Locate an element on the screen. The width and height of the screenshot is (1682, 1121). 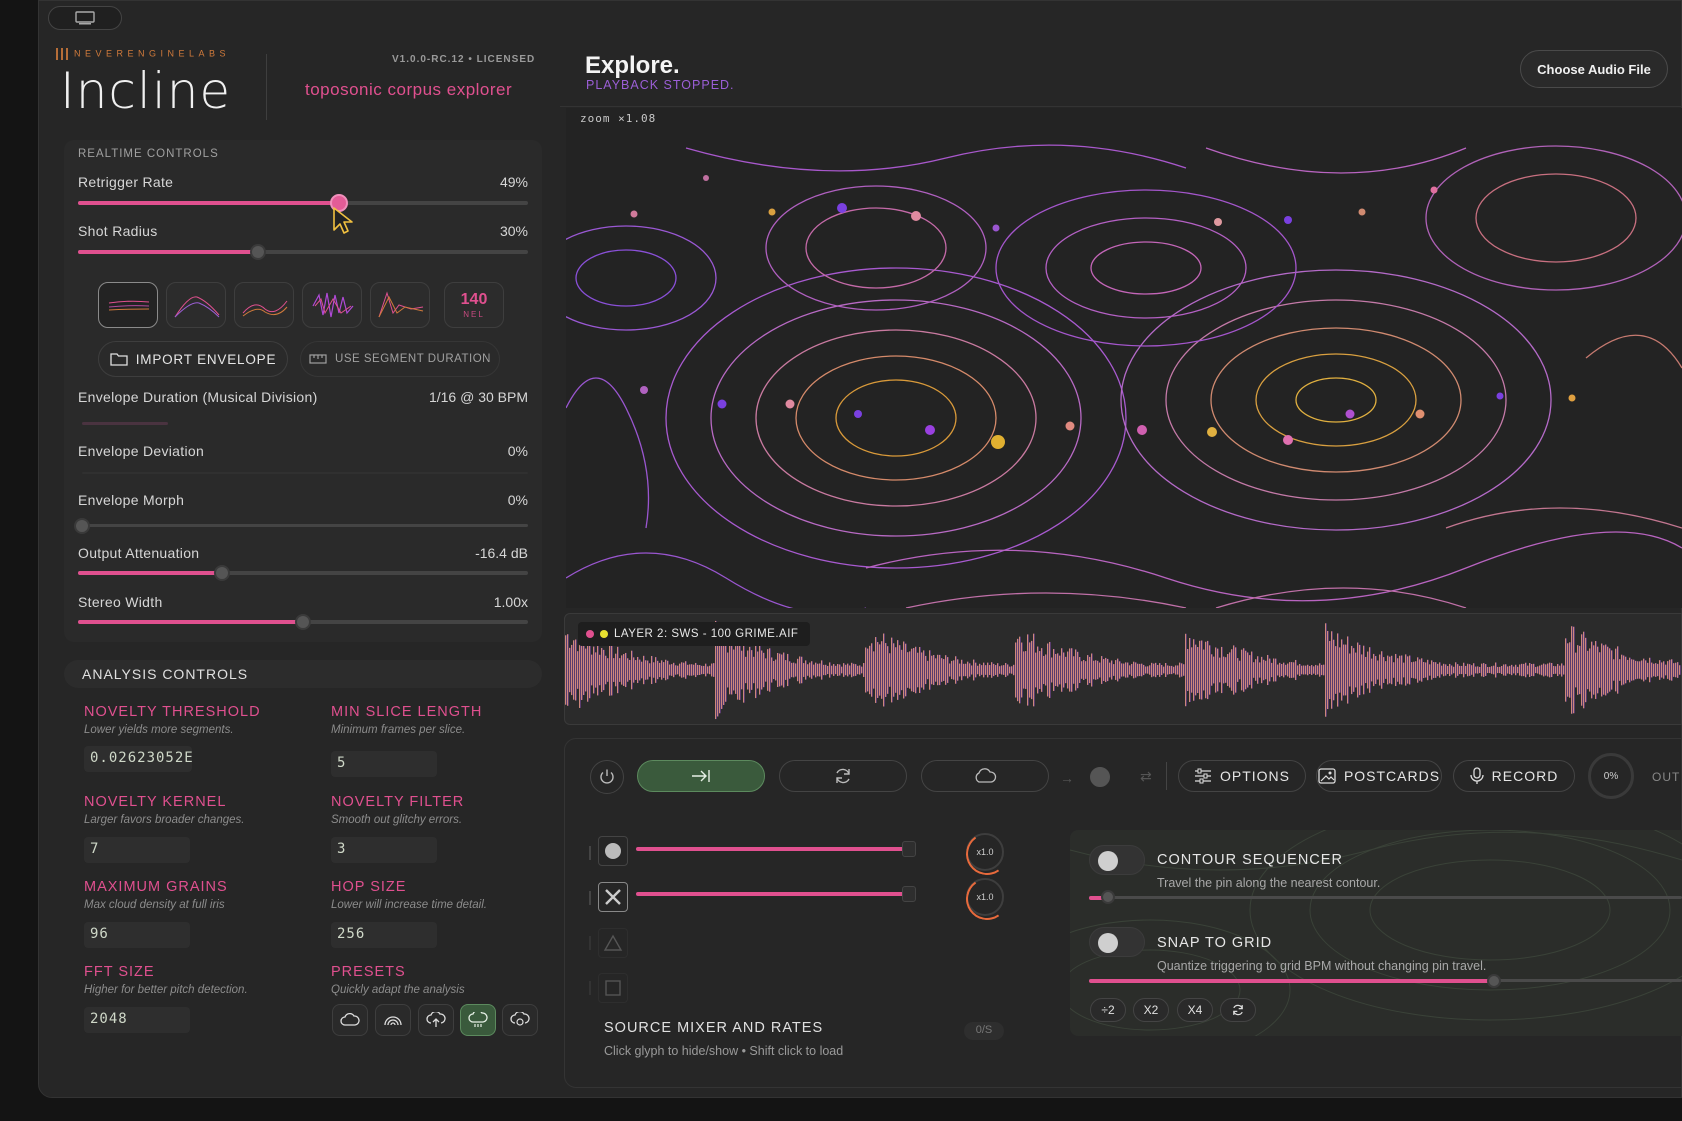
envelope-morph-slider is located at coordinates (301, 526).